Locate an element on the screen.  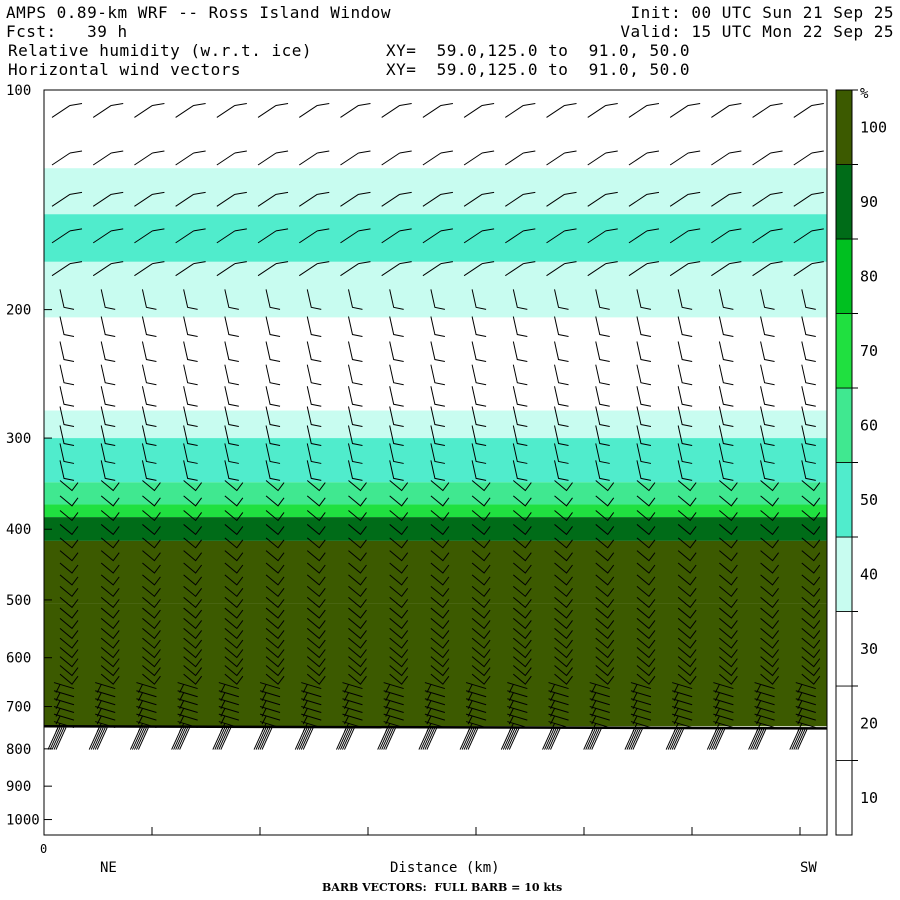
y-tick-label: 600 is located at coordinates (18, 659).